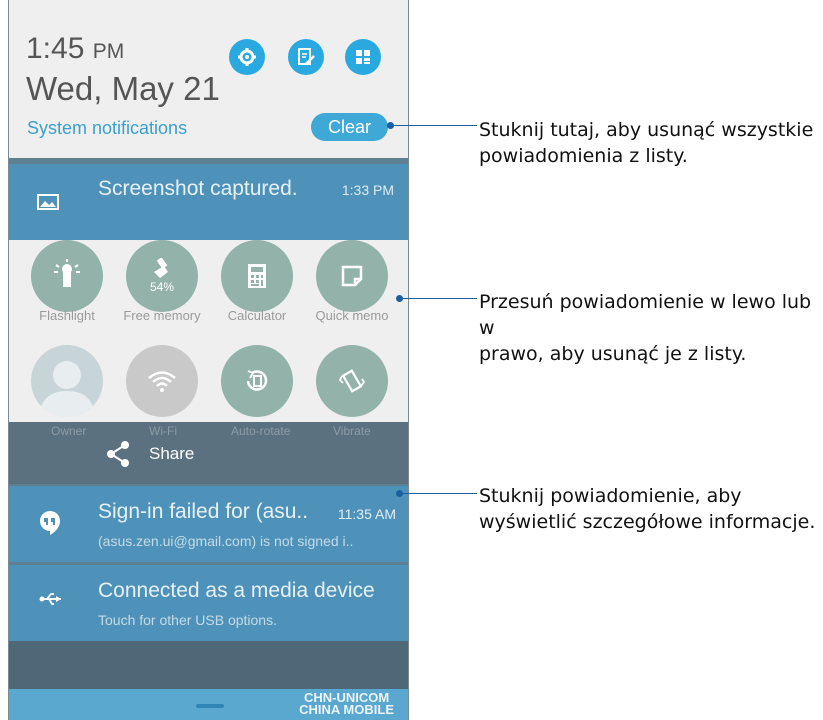 This screenshot has height=720, width=823. Describe the element at coordinates (67, 273) in the screenshot. I see `flashlight-icon` at that location.